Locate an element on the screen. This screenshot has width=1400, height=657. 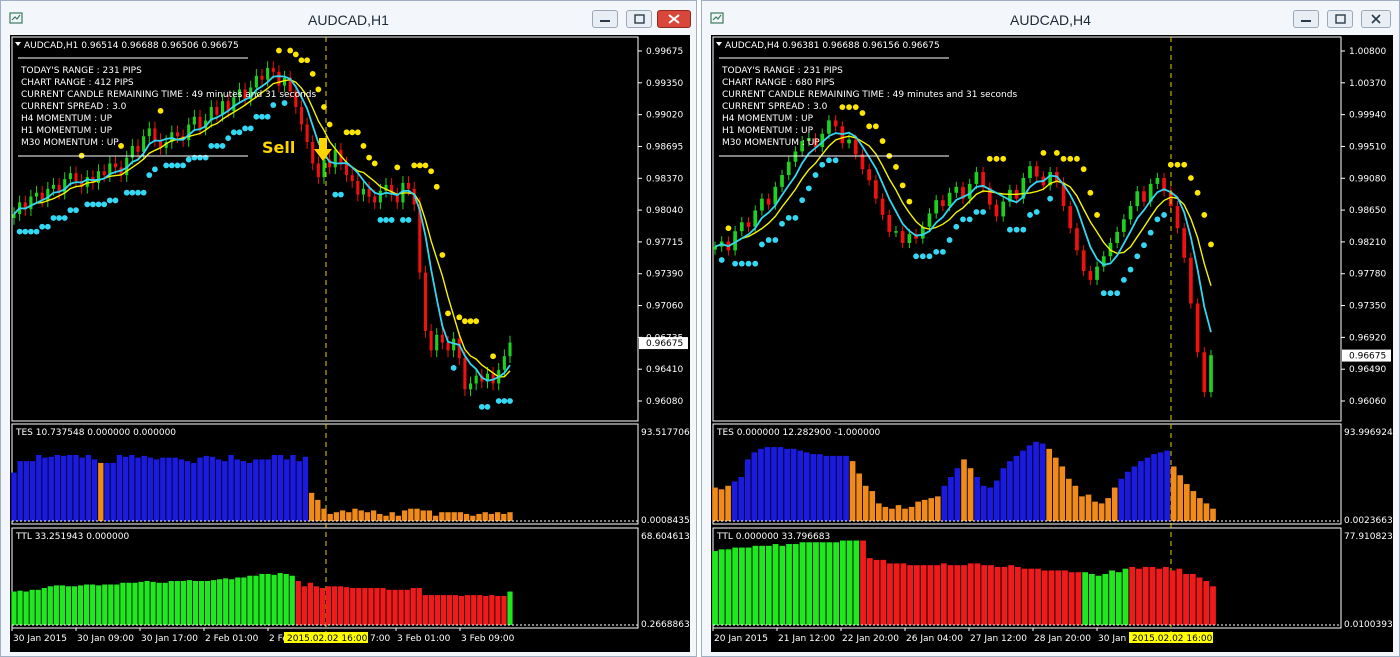
tes-histogram is located at coordinates (262, 488).